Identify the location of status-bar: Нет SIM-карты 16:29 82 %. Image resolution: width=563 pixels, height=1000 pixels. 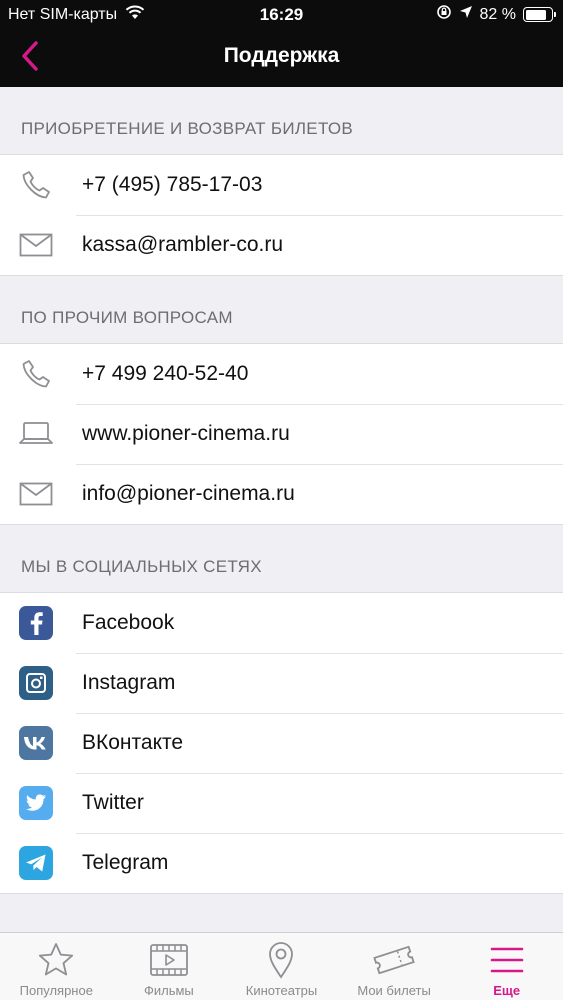
(281, 15).